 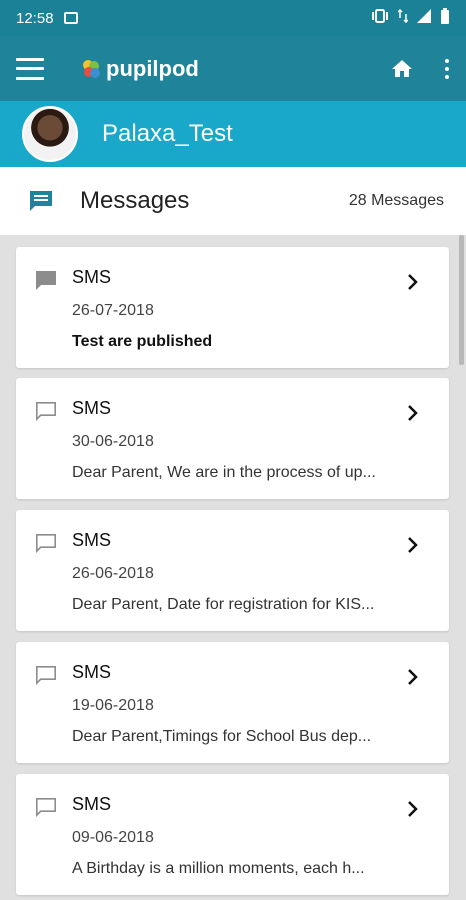 I want to click on status-bar: 12:58, so click(x=233, y=18).